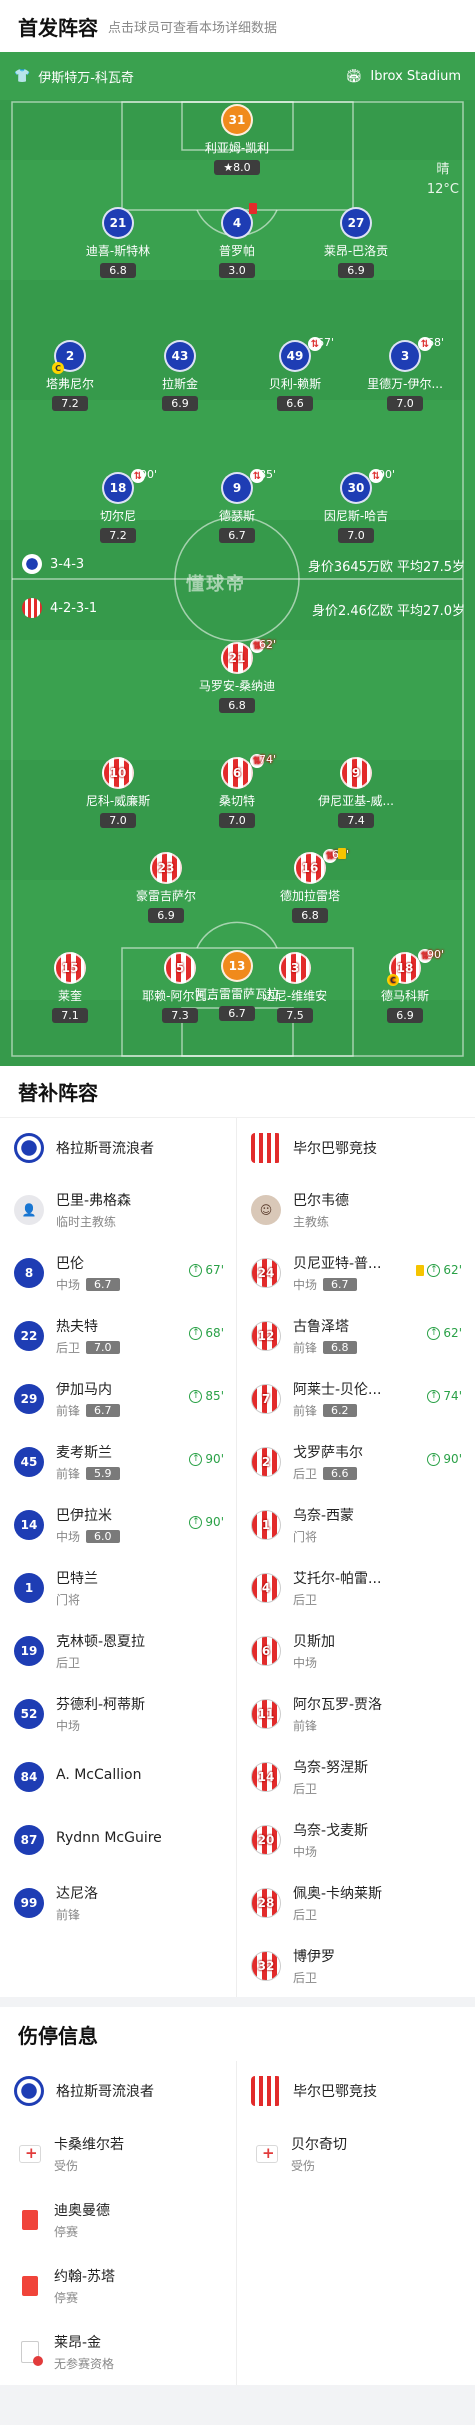 This screenshot has width=475, height=2425. I want to click on sub-player-row: 1 乌奈-西蒙 门将, so click(355, 1524).